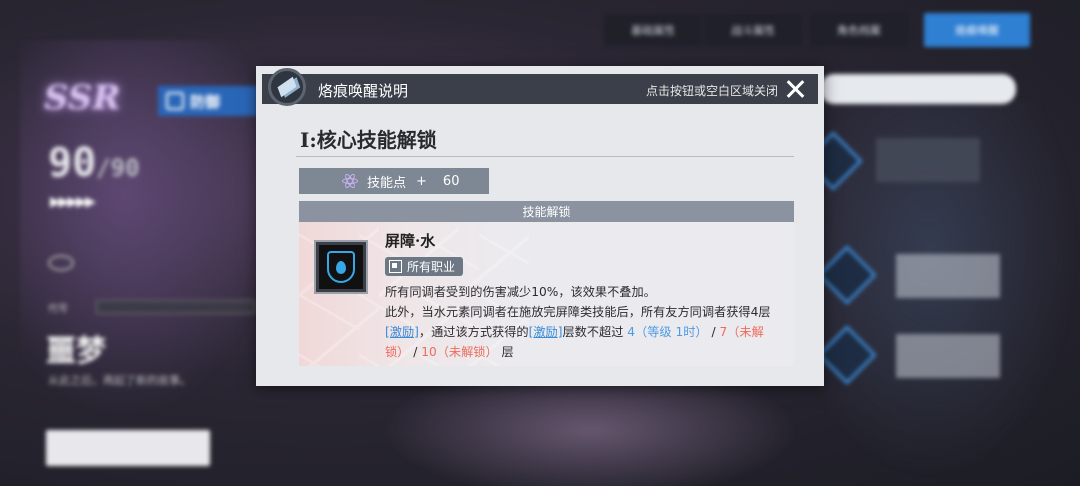 This screenshot has height=486, width=1080. What do you see at coordinates (118, 168) in the screenshot?
I see `level-max: /90` at bounding box center [118, 168].